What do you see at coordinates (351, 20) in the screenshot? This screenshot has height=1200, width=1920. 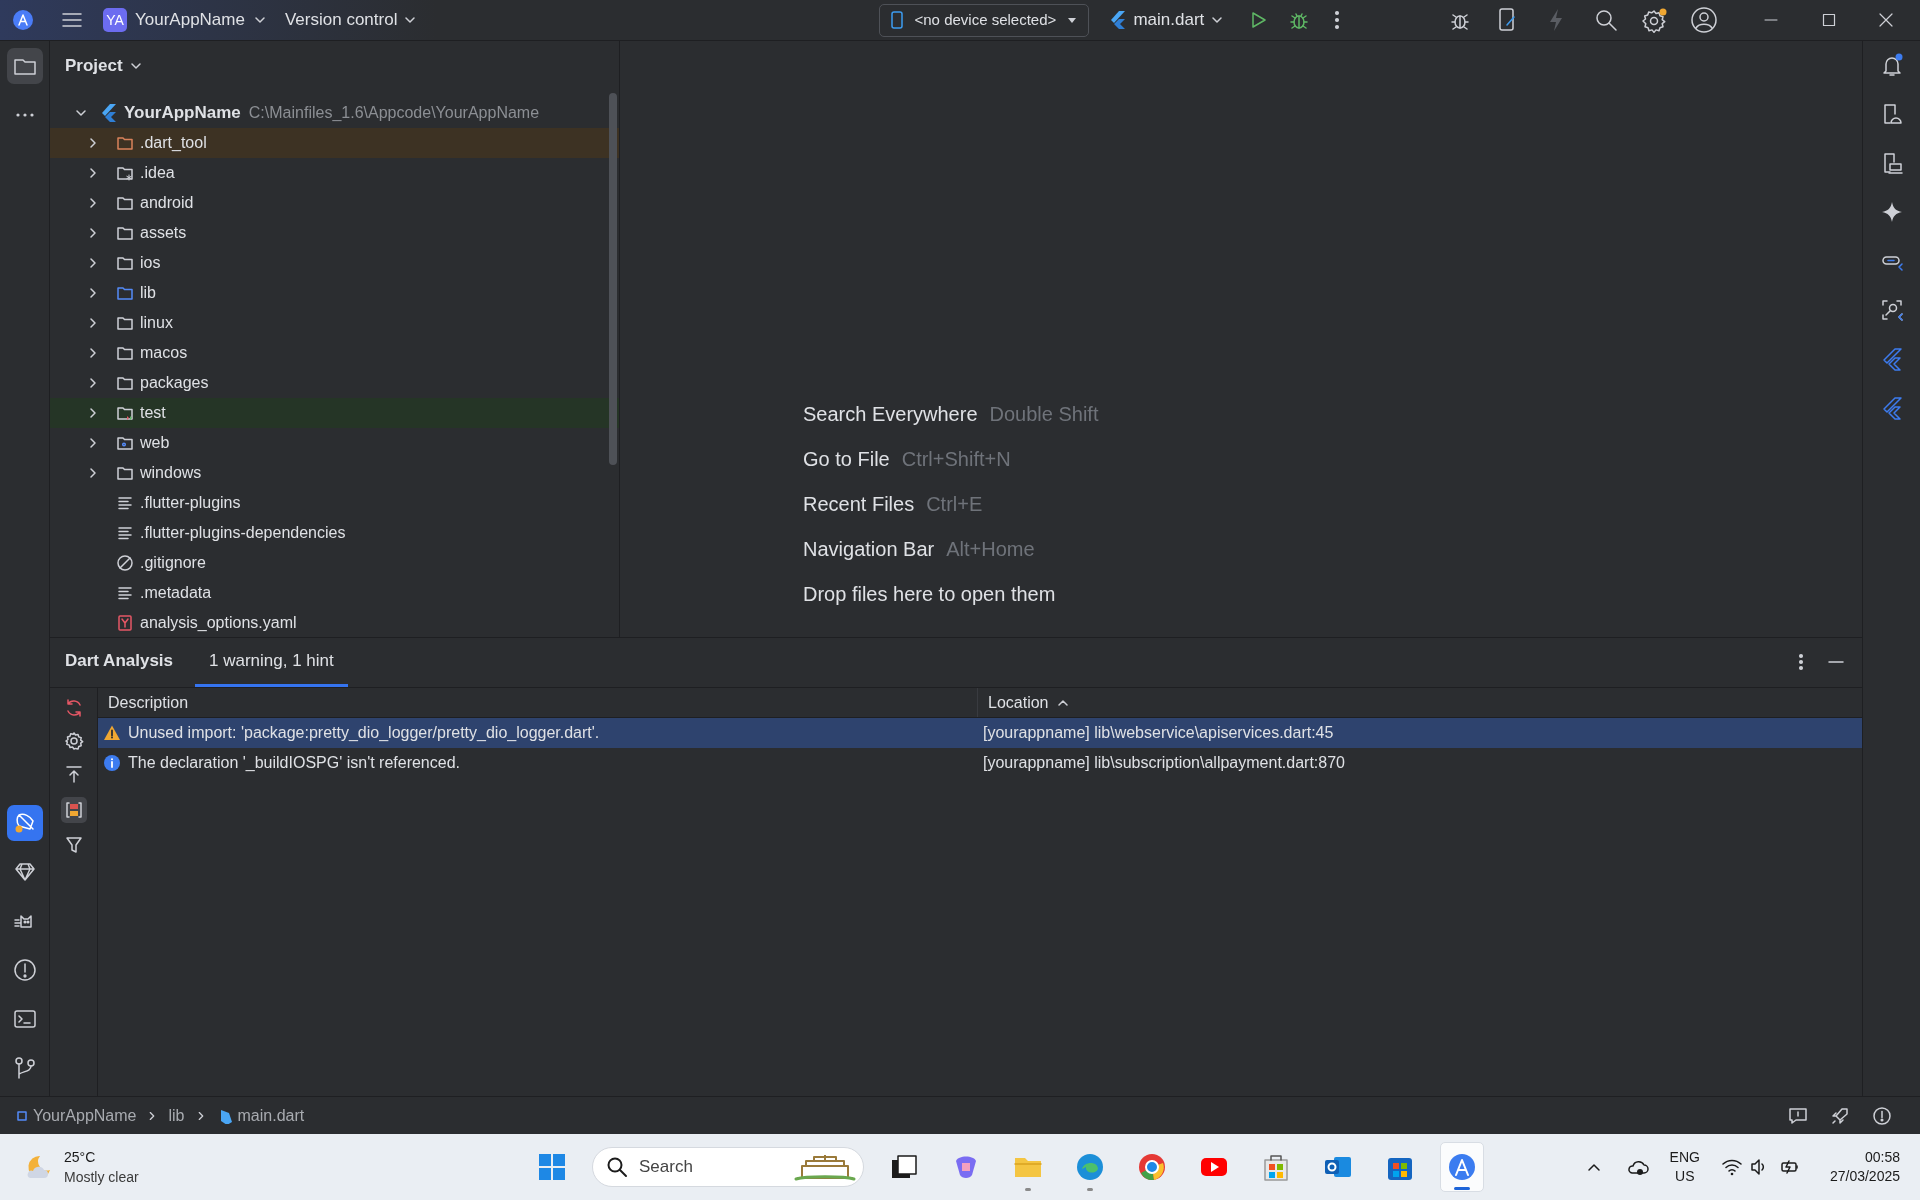 I see `version-control-menu: Version control` at bounding box center [351, 20].